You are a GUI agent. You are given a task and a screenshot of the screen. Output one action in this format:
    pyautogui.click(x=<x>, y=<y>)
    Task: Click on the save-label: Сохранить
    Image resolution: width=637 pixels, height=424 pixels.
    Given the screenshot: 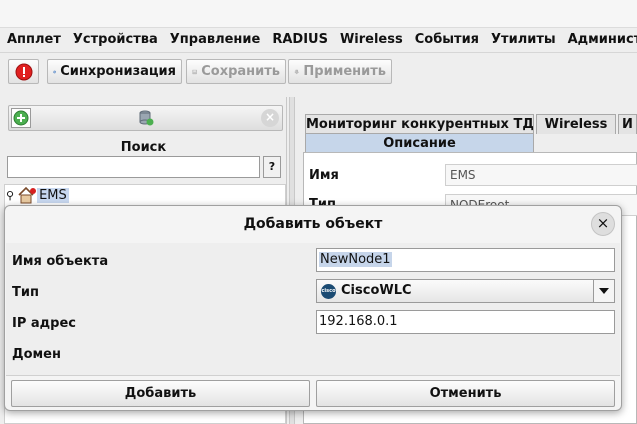 What is the action you would take?
    pyautogui.click(x=240, y=71)
    